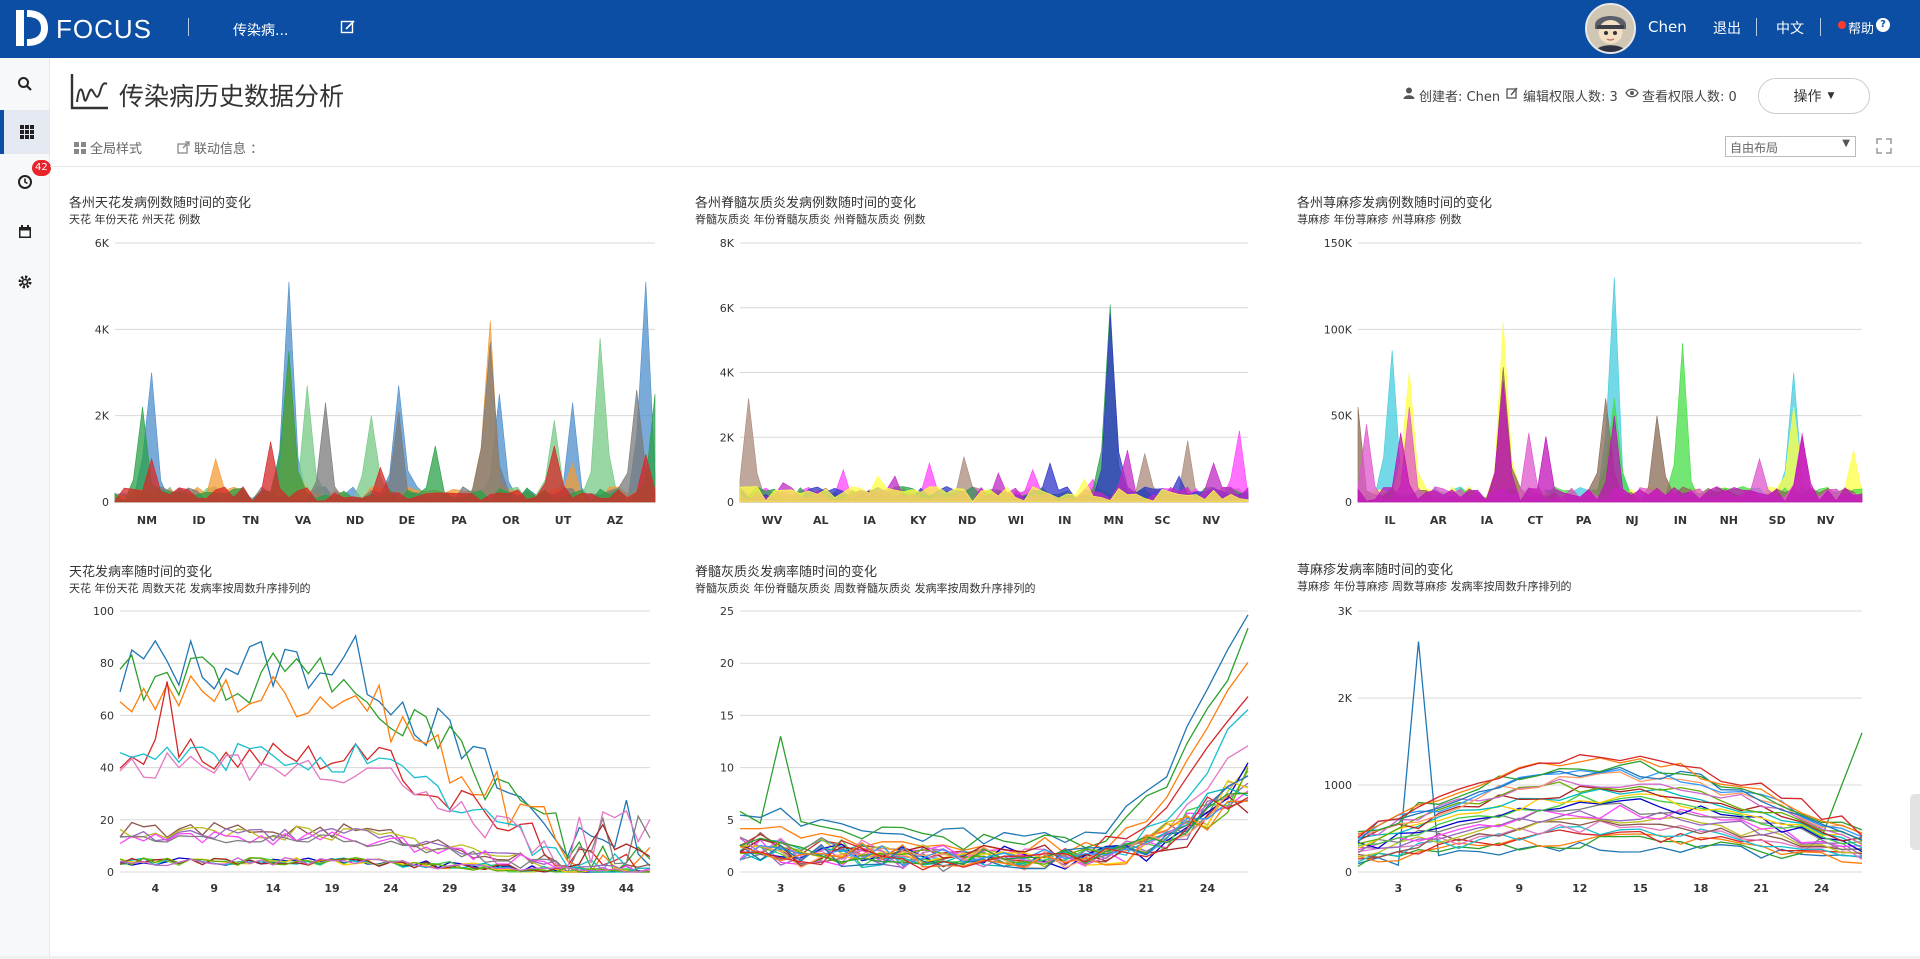  Describe the element at coordinates (273, 888) in the screenshot. I see `x-tick-label: 14` at that location.